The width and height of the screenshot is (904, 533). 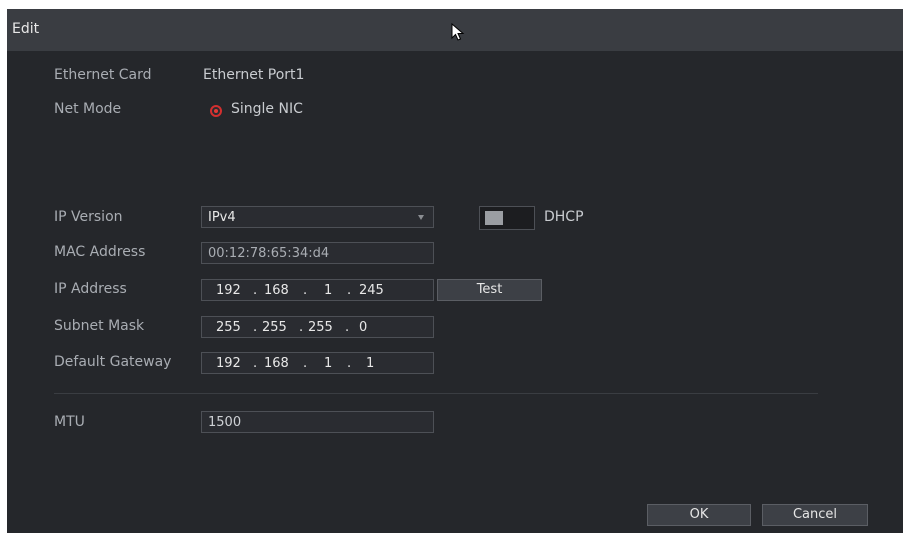 What do you see at coordinates (328, 363) in the screenshot?
I see `gateway-octet-3: 1` at bounding box center [328, 363].